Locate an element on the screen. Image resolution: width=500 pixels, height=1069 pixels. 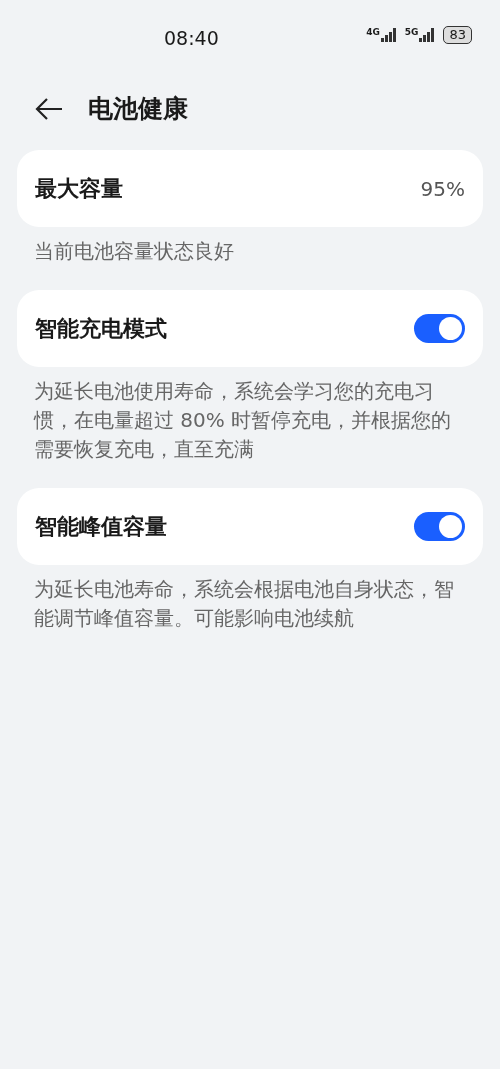
network-label: 4G is located at coordinates (373, 32).